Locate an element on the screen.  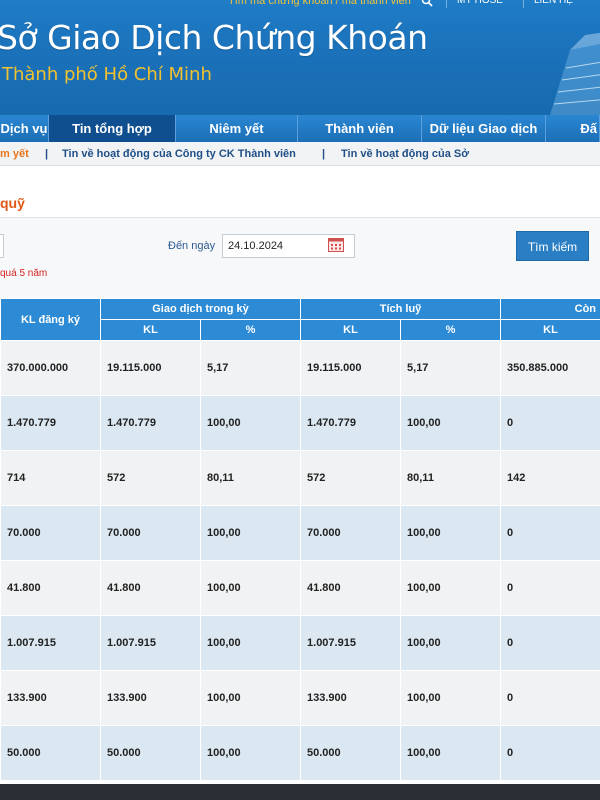
site-subtitle: Thành phố Hồ Chí Minh is located at coordinates (107, 74).